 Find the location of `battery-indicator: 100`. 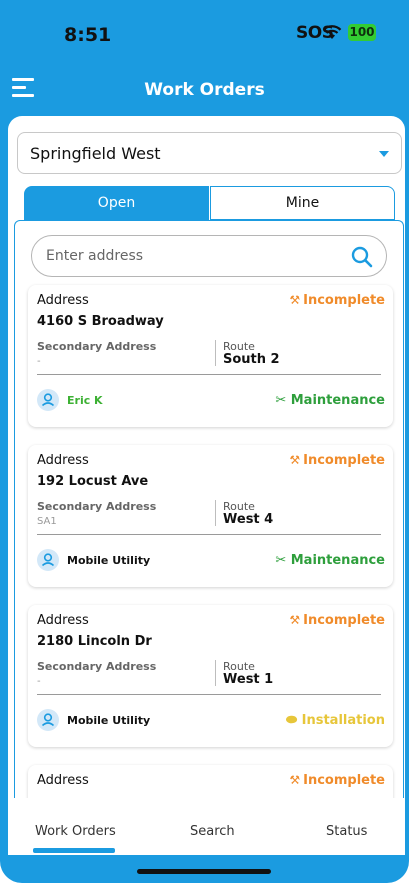

battery-indicator: 100 is located at coordinates (362, 32).